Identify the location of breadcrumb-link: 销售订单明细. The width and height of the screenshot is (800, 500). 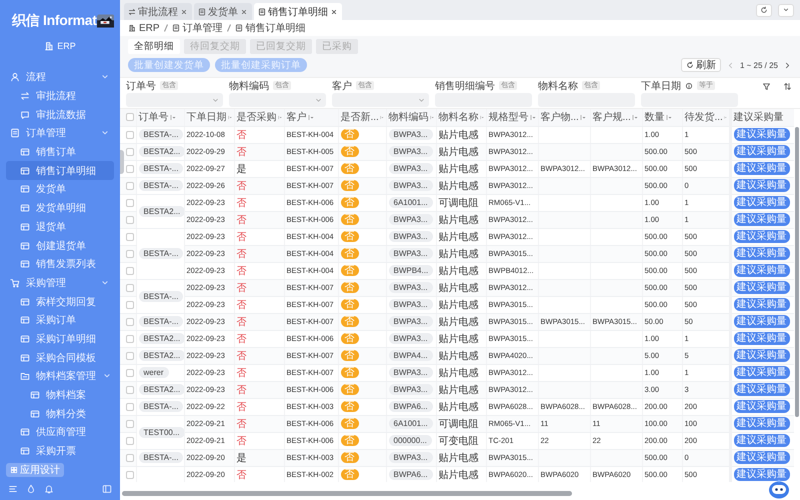
(270, 28).